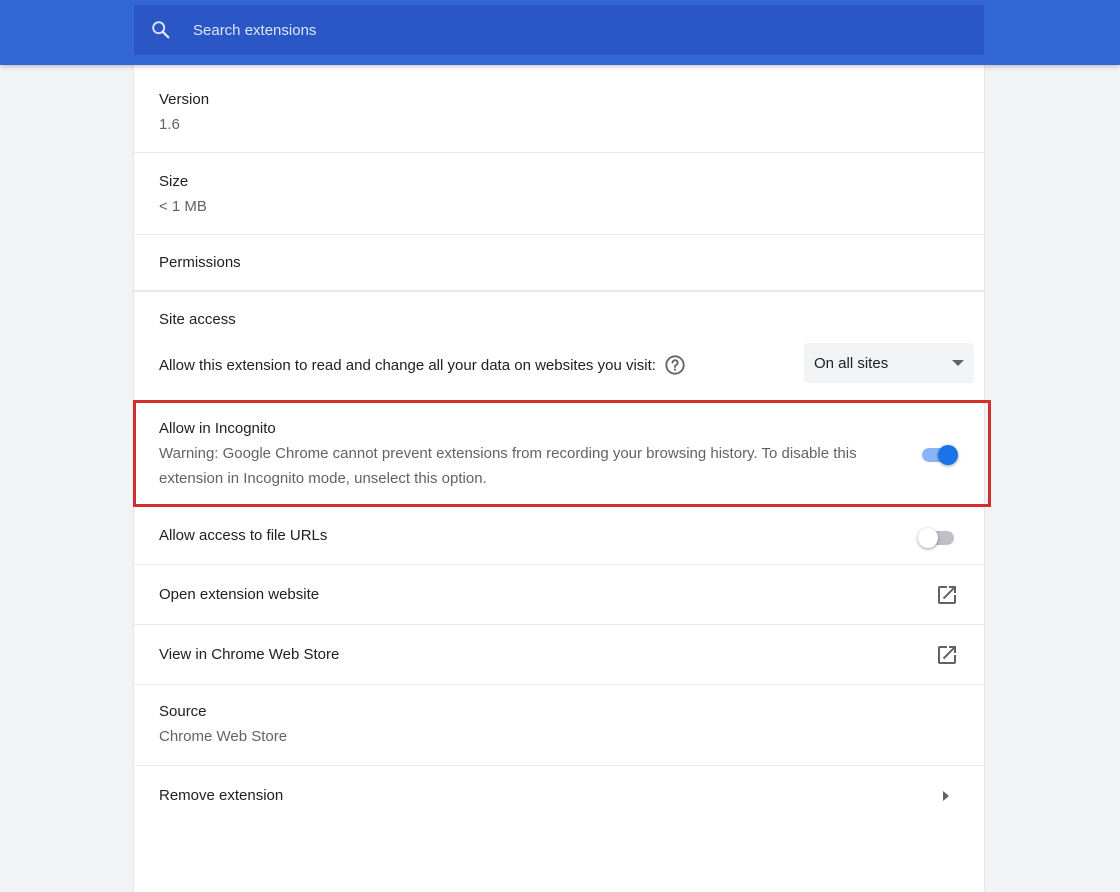 This screenshot has width=1120, height=892. I want to click on view-in-web-store-label: View in Chrome Web Store, so click(249, 654).